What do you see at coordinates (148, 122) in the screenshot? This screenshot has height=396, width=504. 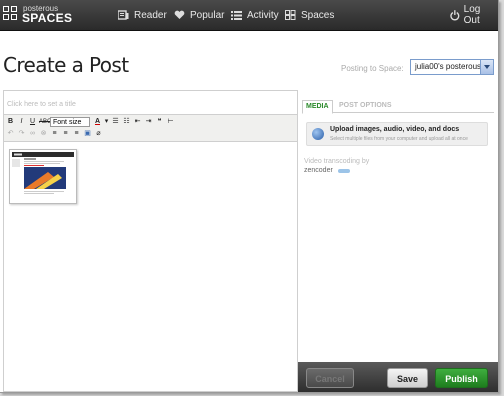 I see `indent-icon: ⇥` at bounding box center [148, 122].